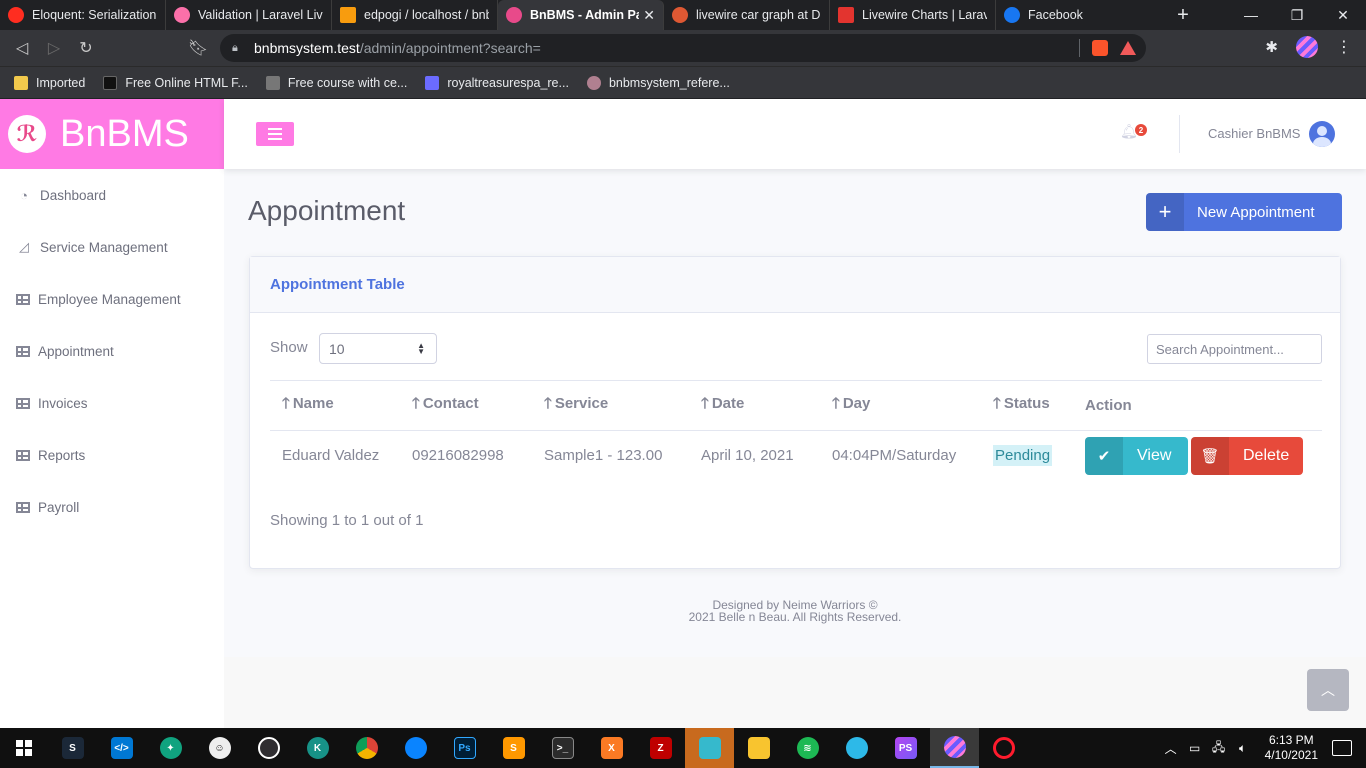  I want to click on battery-icon: ▭, so click(1195, 748).